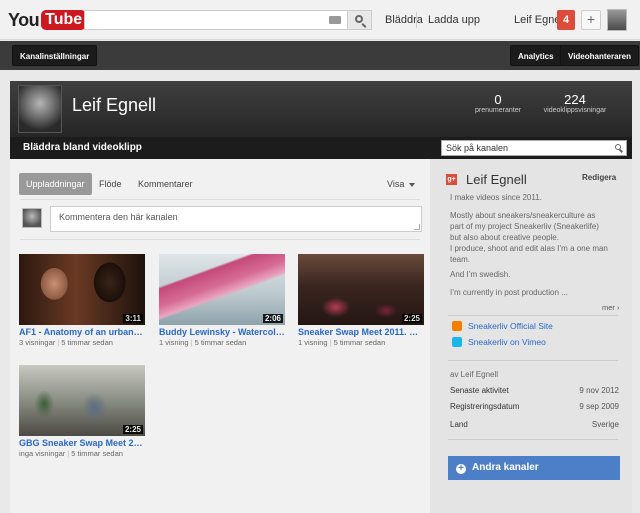 The image size is (640, 513). What do you see at coordinates (498, 99) in the screenshot?
I see `subscriber-count: 0` at bounding box center [498, 99].